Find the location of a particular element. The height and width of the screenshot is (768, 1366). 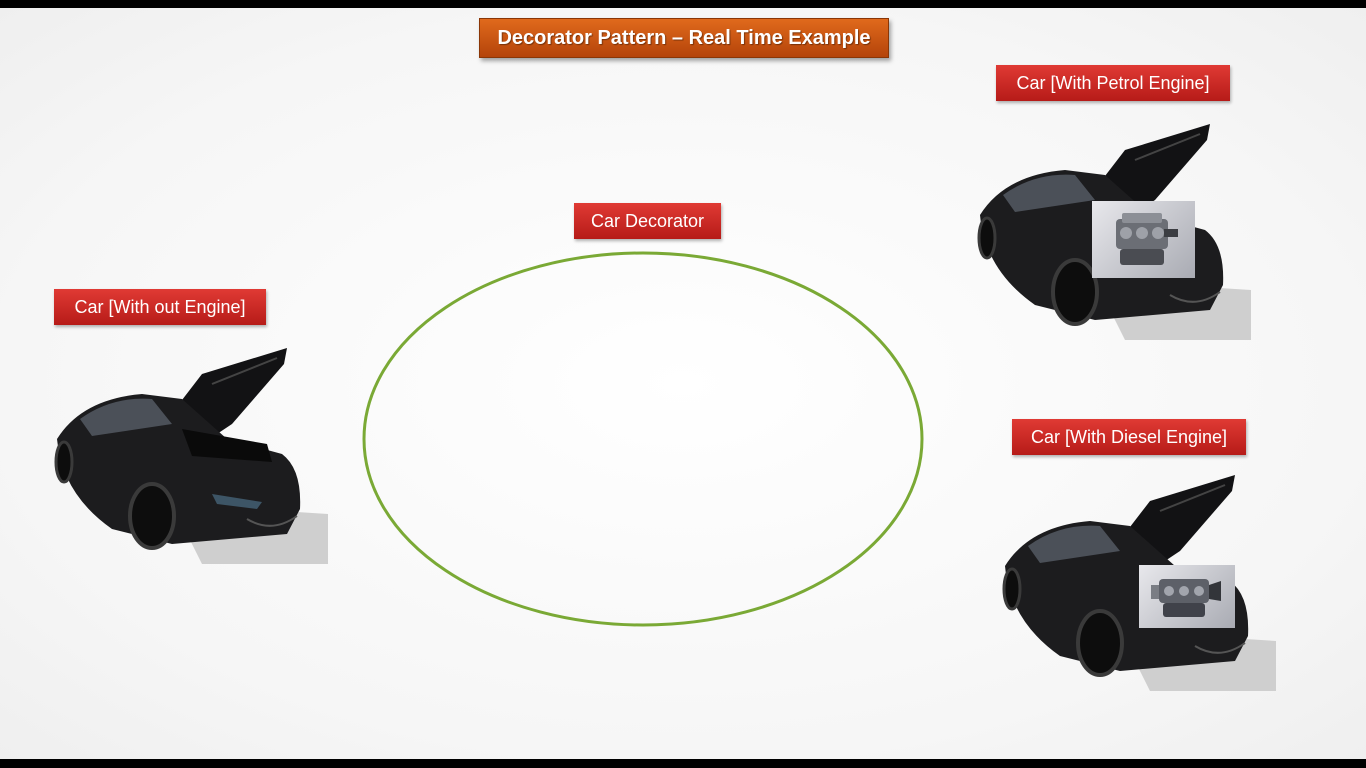

car-without-engine-image is located at coordinates (191, 455).